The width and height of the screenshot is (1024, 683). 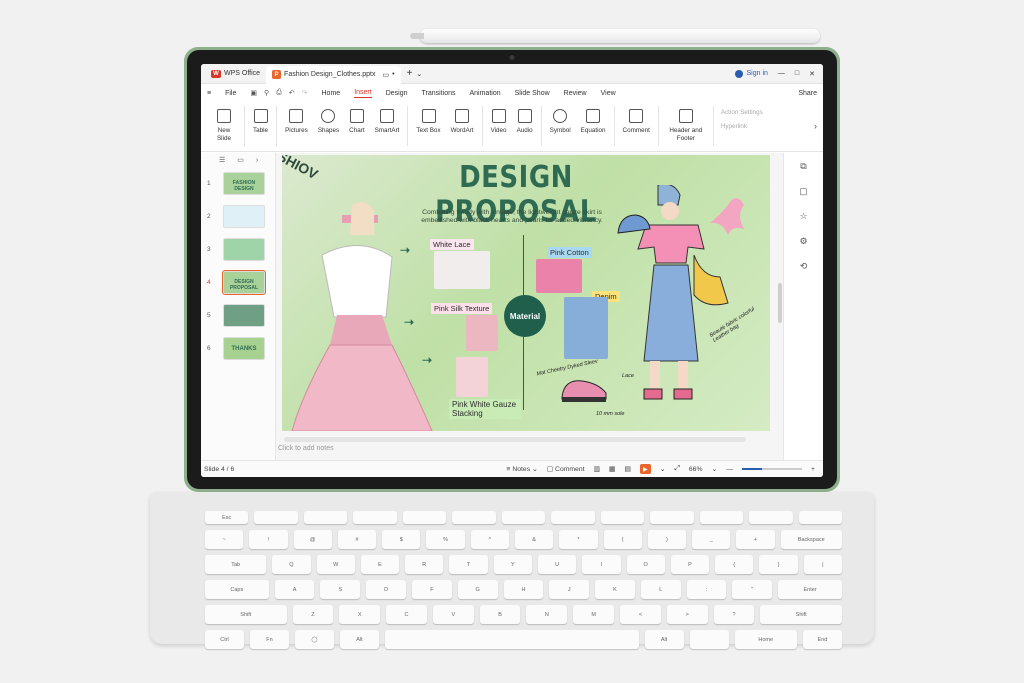 What do you see at coordinates (452, 244) in the screenshot?
I see `label-white-lace: White Lace` at bounding box center [452, 244].